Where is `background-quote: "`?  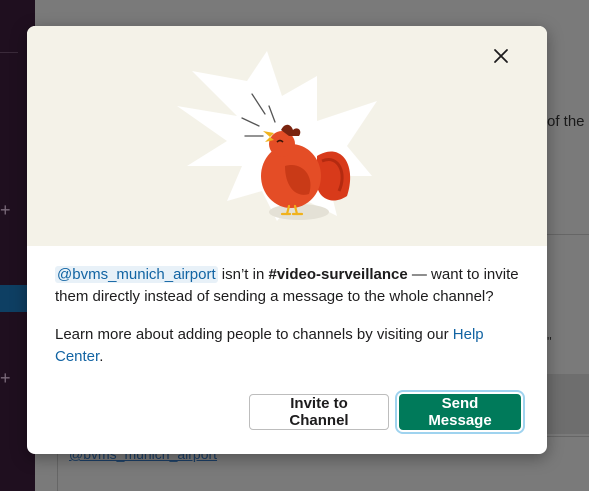 background-quote: " is located at coordinates (549, 341).